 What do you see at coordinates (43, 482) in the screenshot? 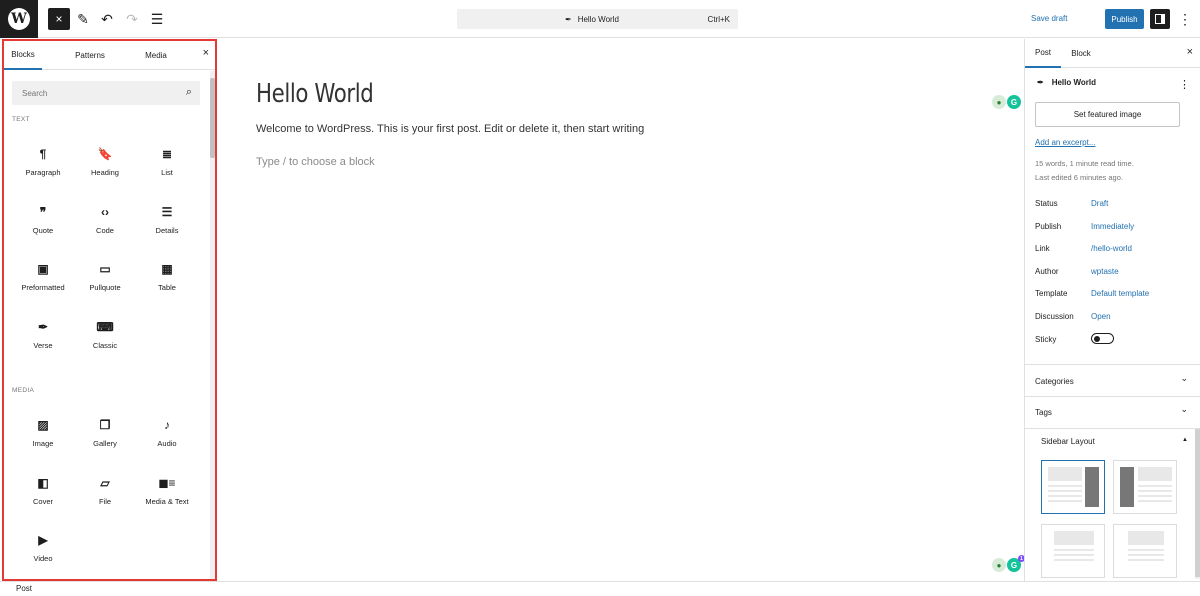
I see `cover-icon: ◧` at bounding box center [43, 482].